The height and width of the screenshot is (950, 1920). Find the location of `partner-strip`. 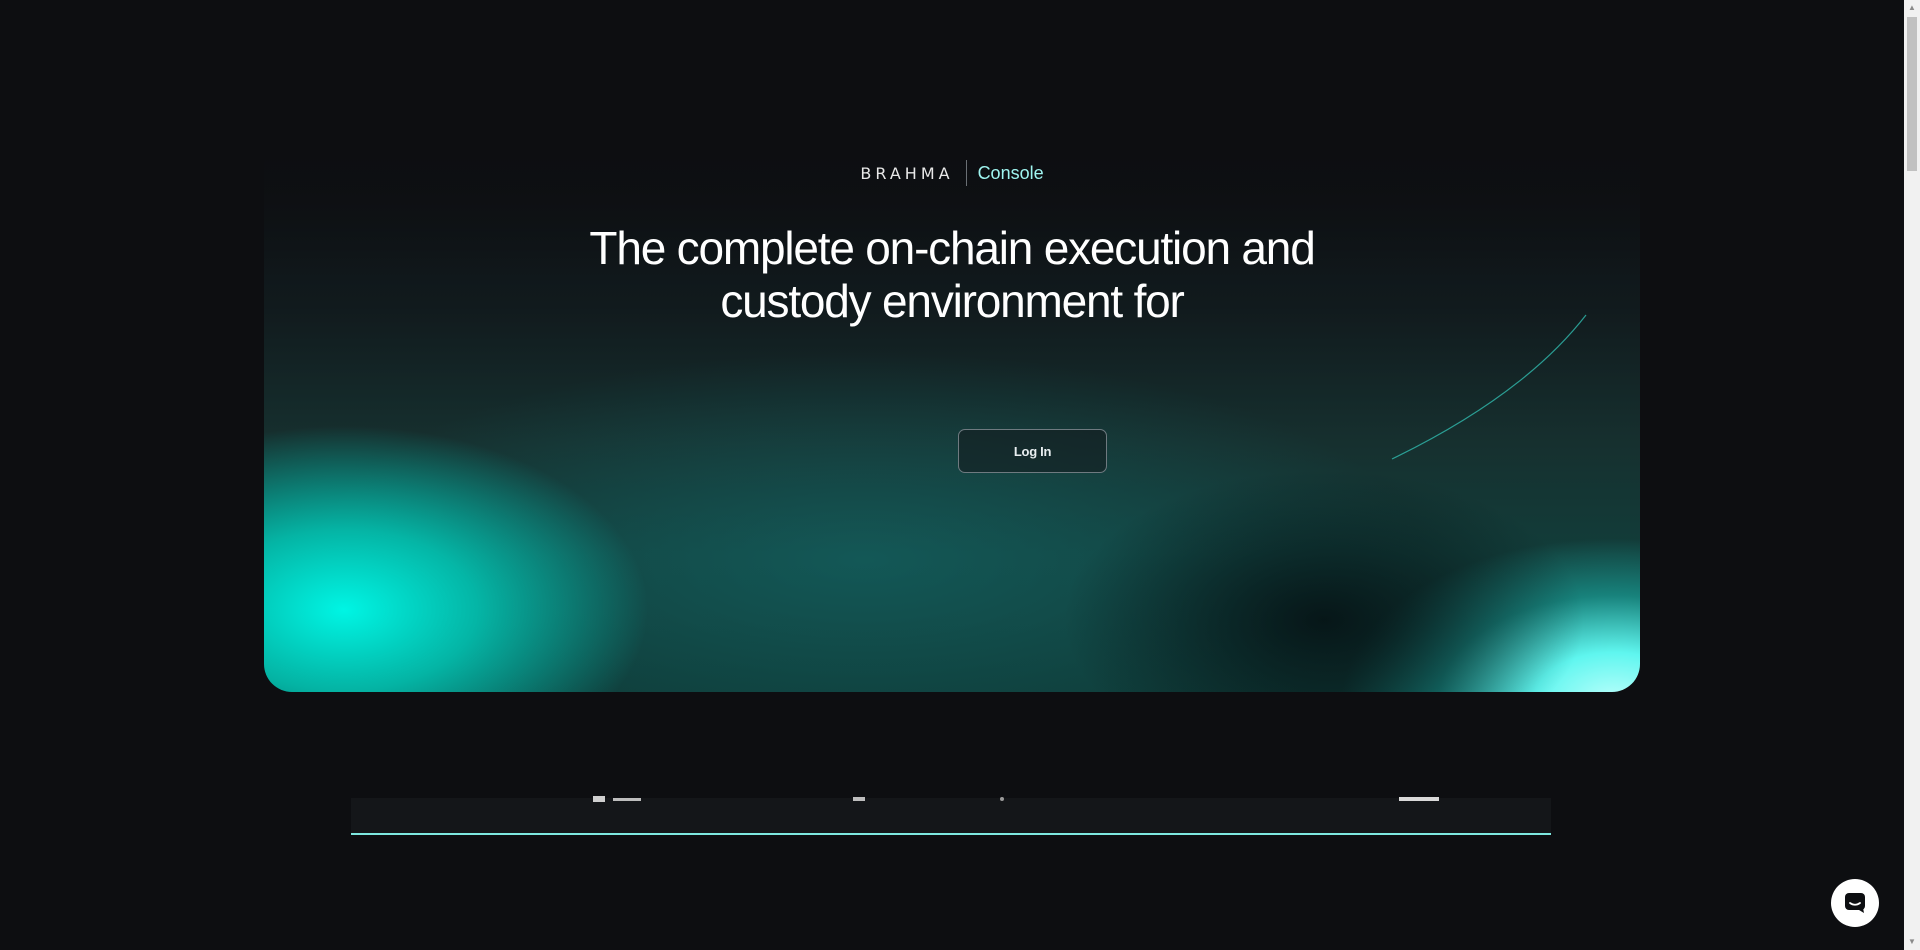

partner-strip is located at coordinates (951, 815).